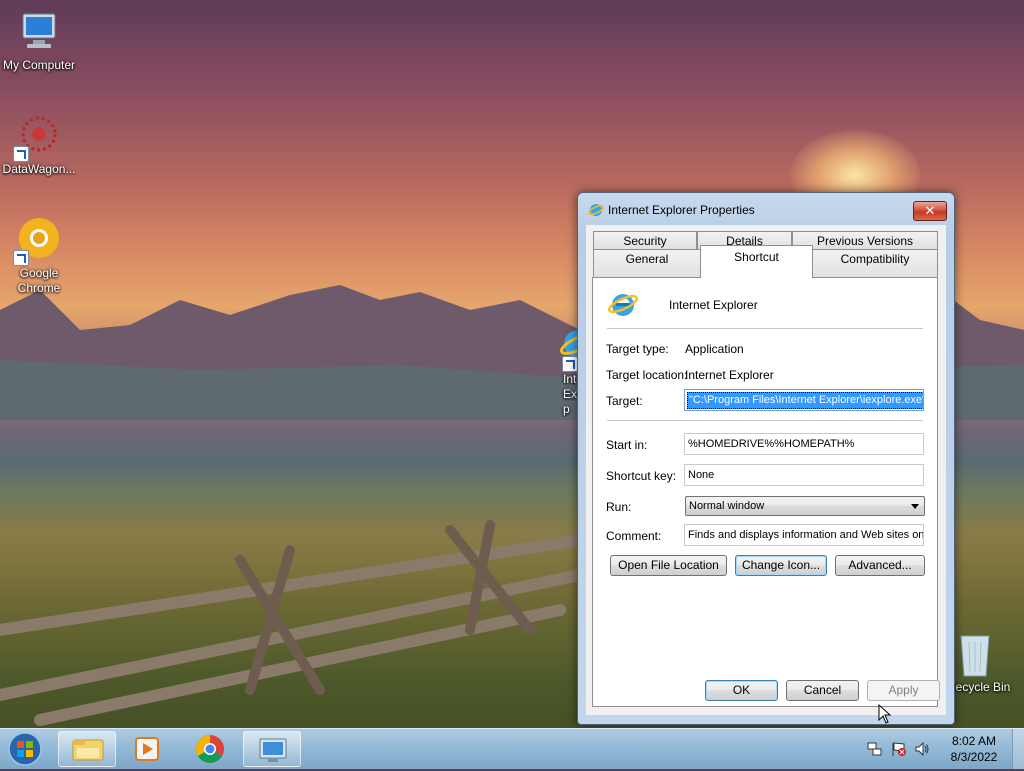  What do you see at coordinates (39, 65) in the screenshot?
I see `desktop-icon-label: My Computer` at bounding box center [39, 65].